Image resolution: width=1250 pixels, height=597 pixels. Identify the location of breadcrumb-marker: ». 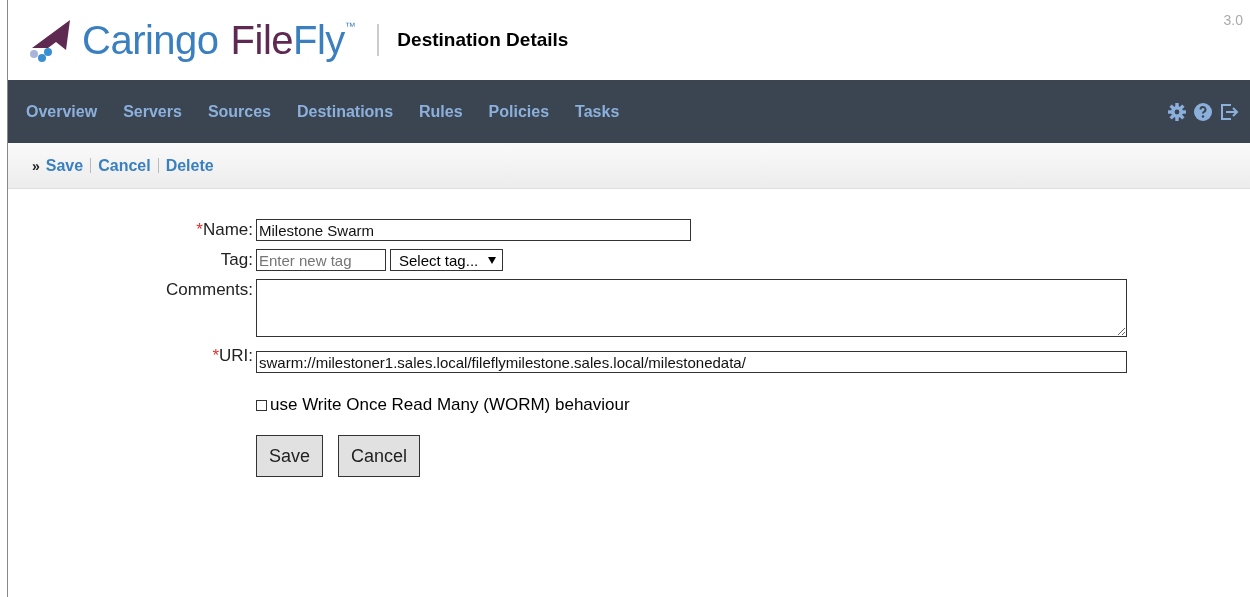
(36, 165).